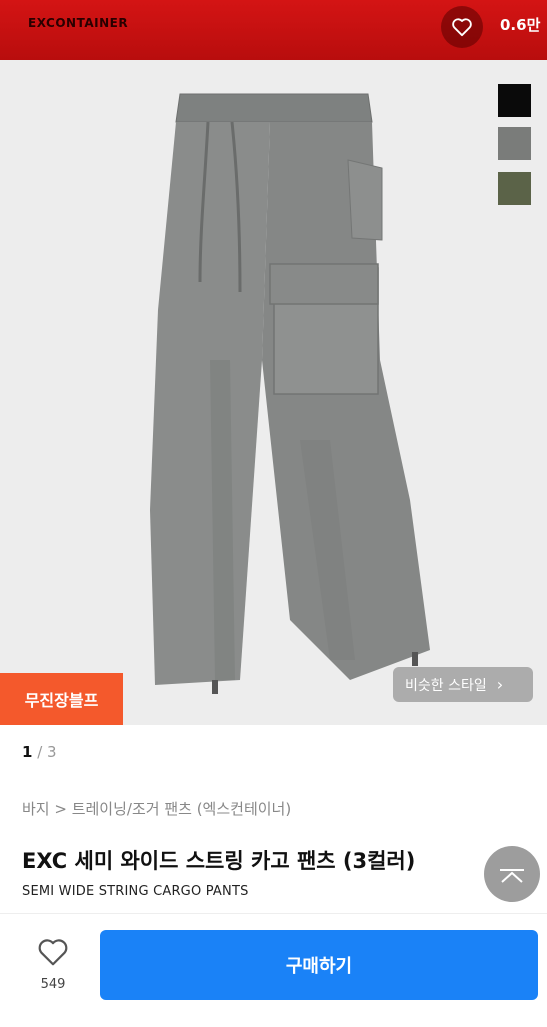  I want to click on scroll-top-button, so click(512, 874).